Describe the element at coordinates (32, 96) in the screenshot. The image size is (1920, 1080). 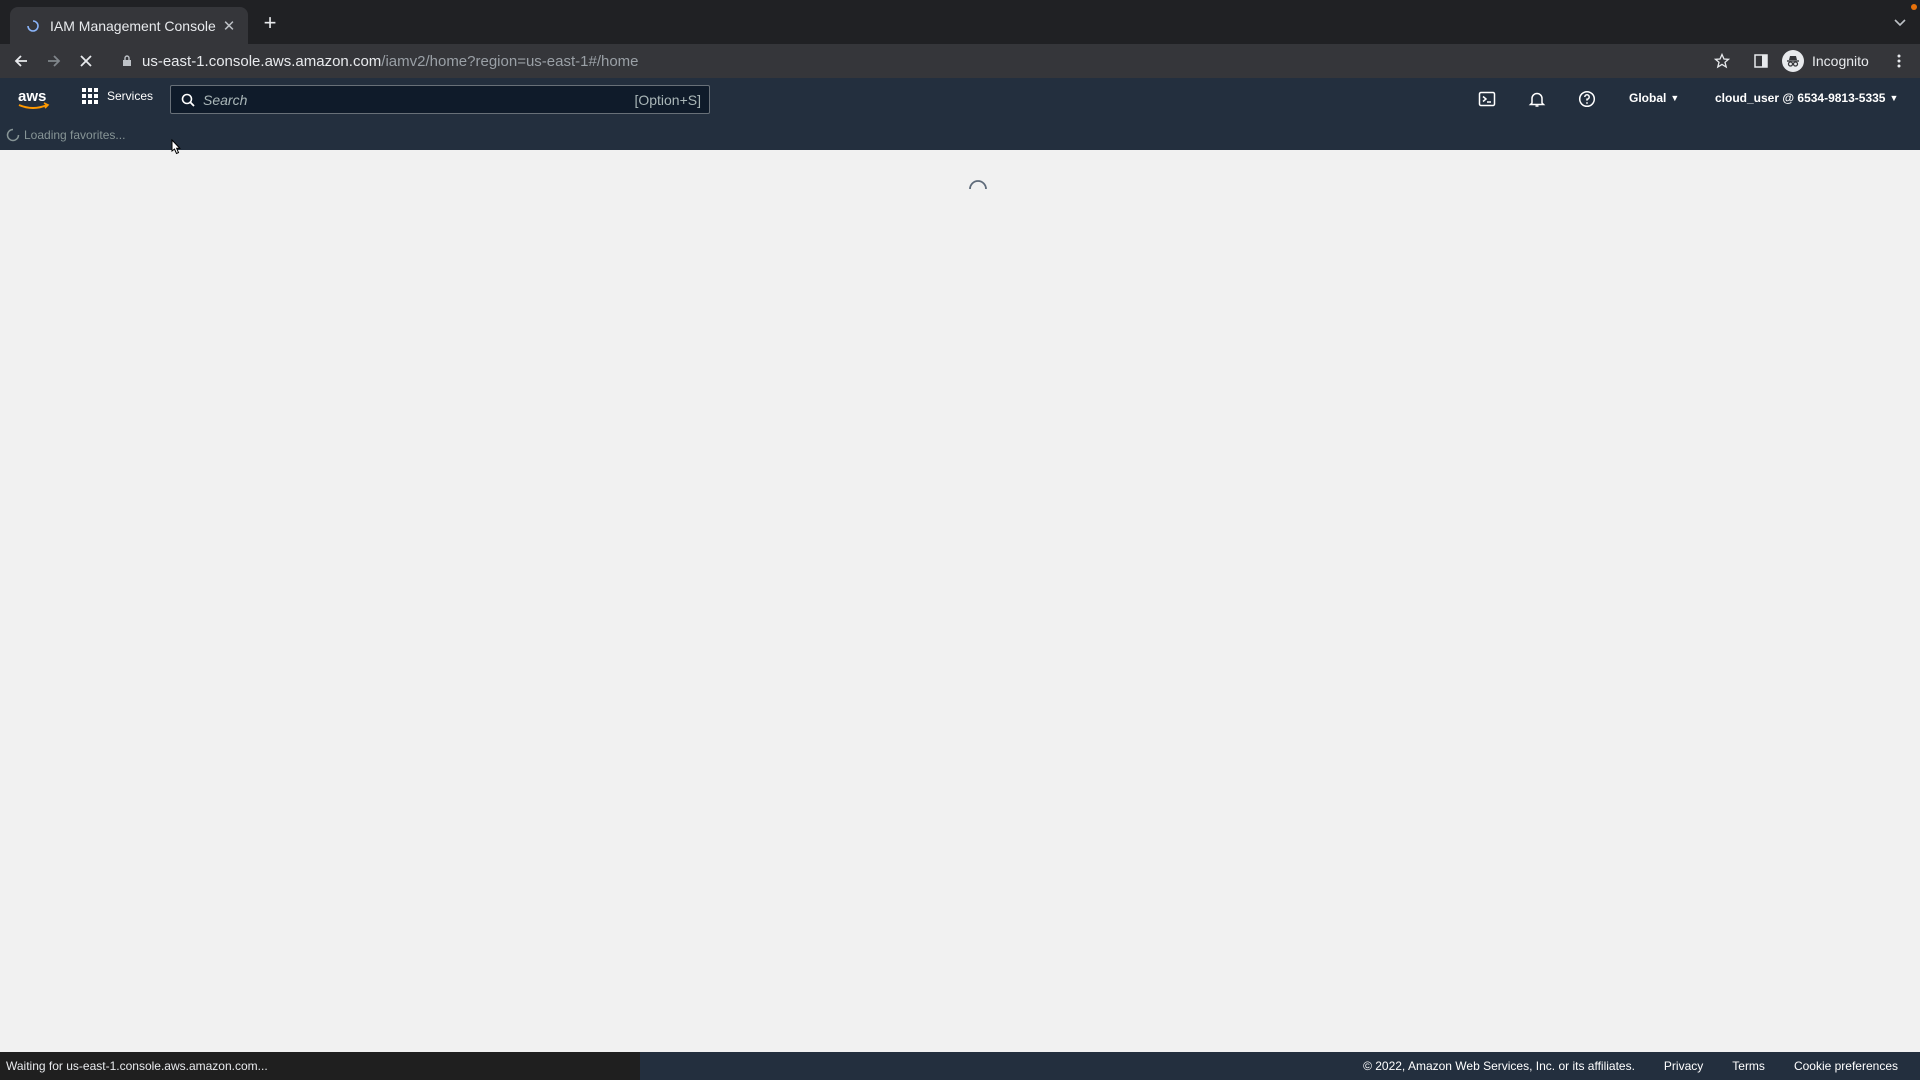
I see `svg-text: aws` at that location.